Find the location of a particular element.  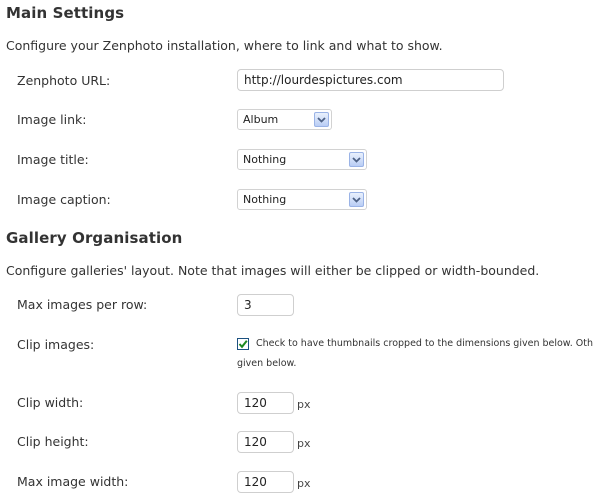

checkmark-icon is located at coordinates (243, 344).